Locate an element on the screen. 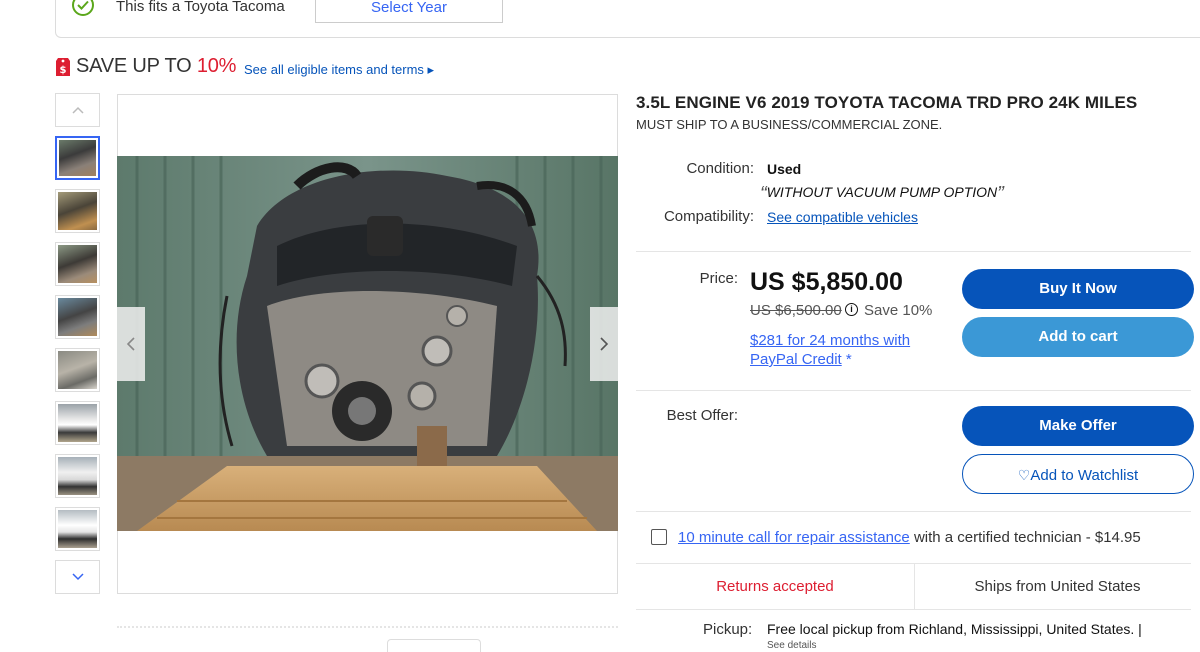 Image resolution: width=1200 pixels, height=652 pixels. price: US $5,850.00 is located at coordinates (826, 282).